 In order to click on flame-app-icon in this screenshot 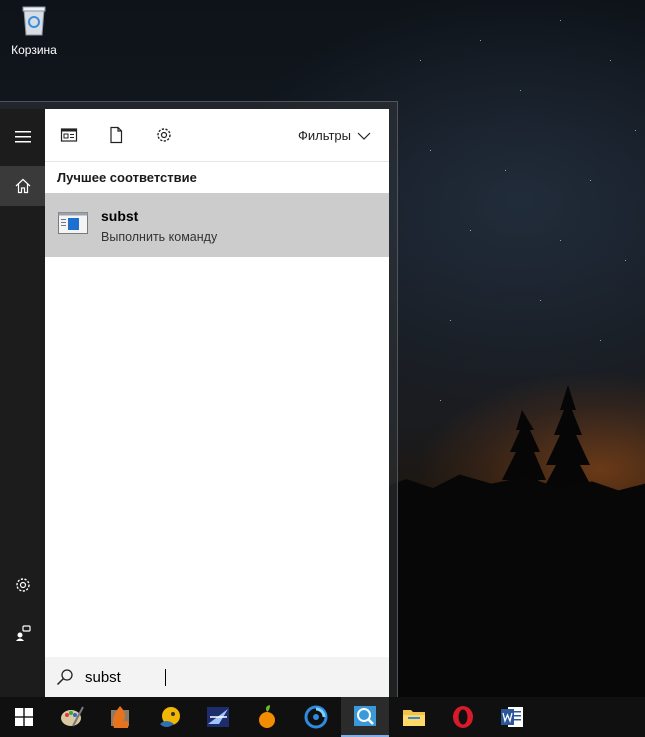, I will do `click(120, 717)`.